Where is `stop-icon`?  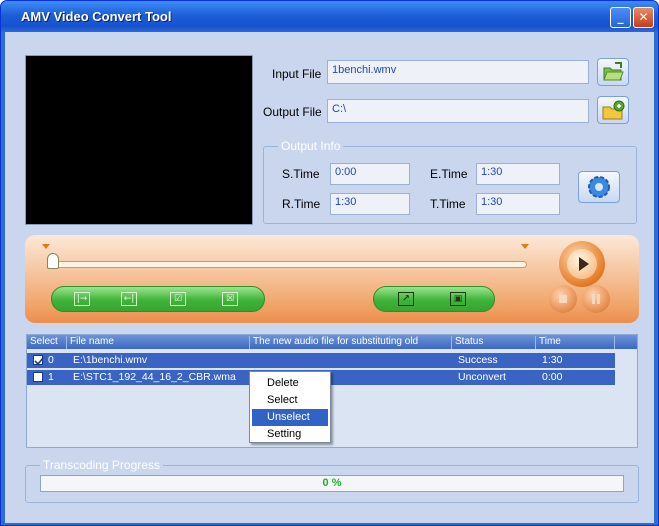 stop-icon is located at coordinates (563, 299).